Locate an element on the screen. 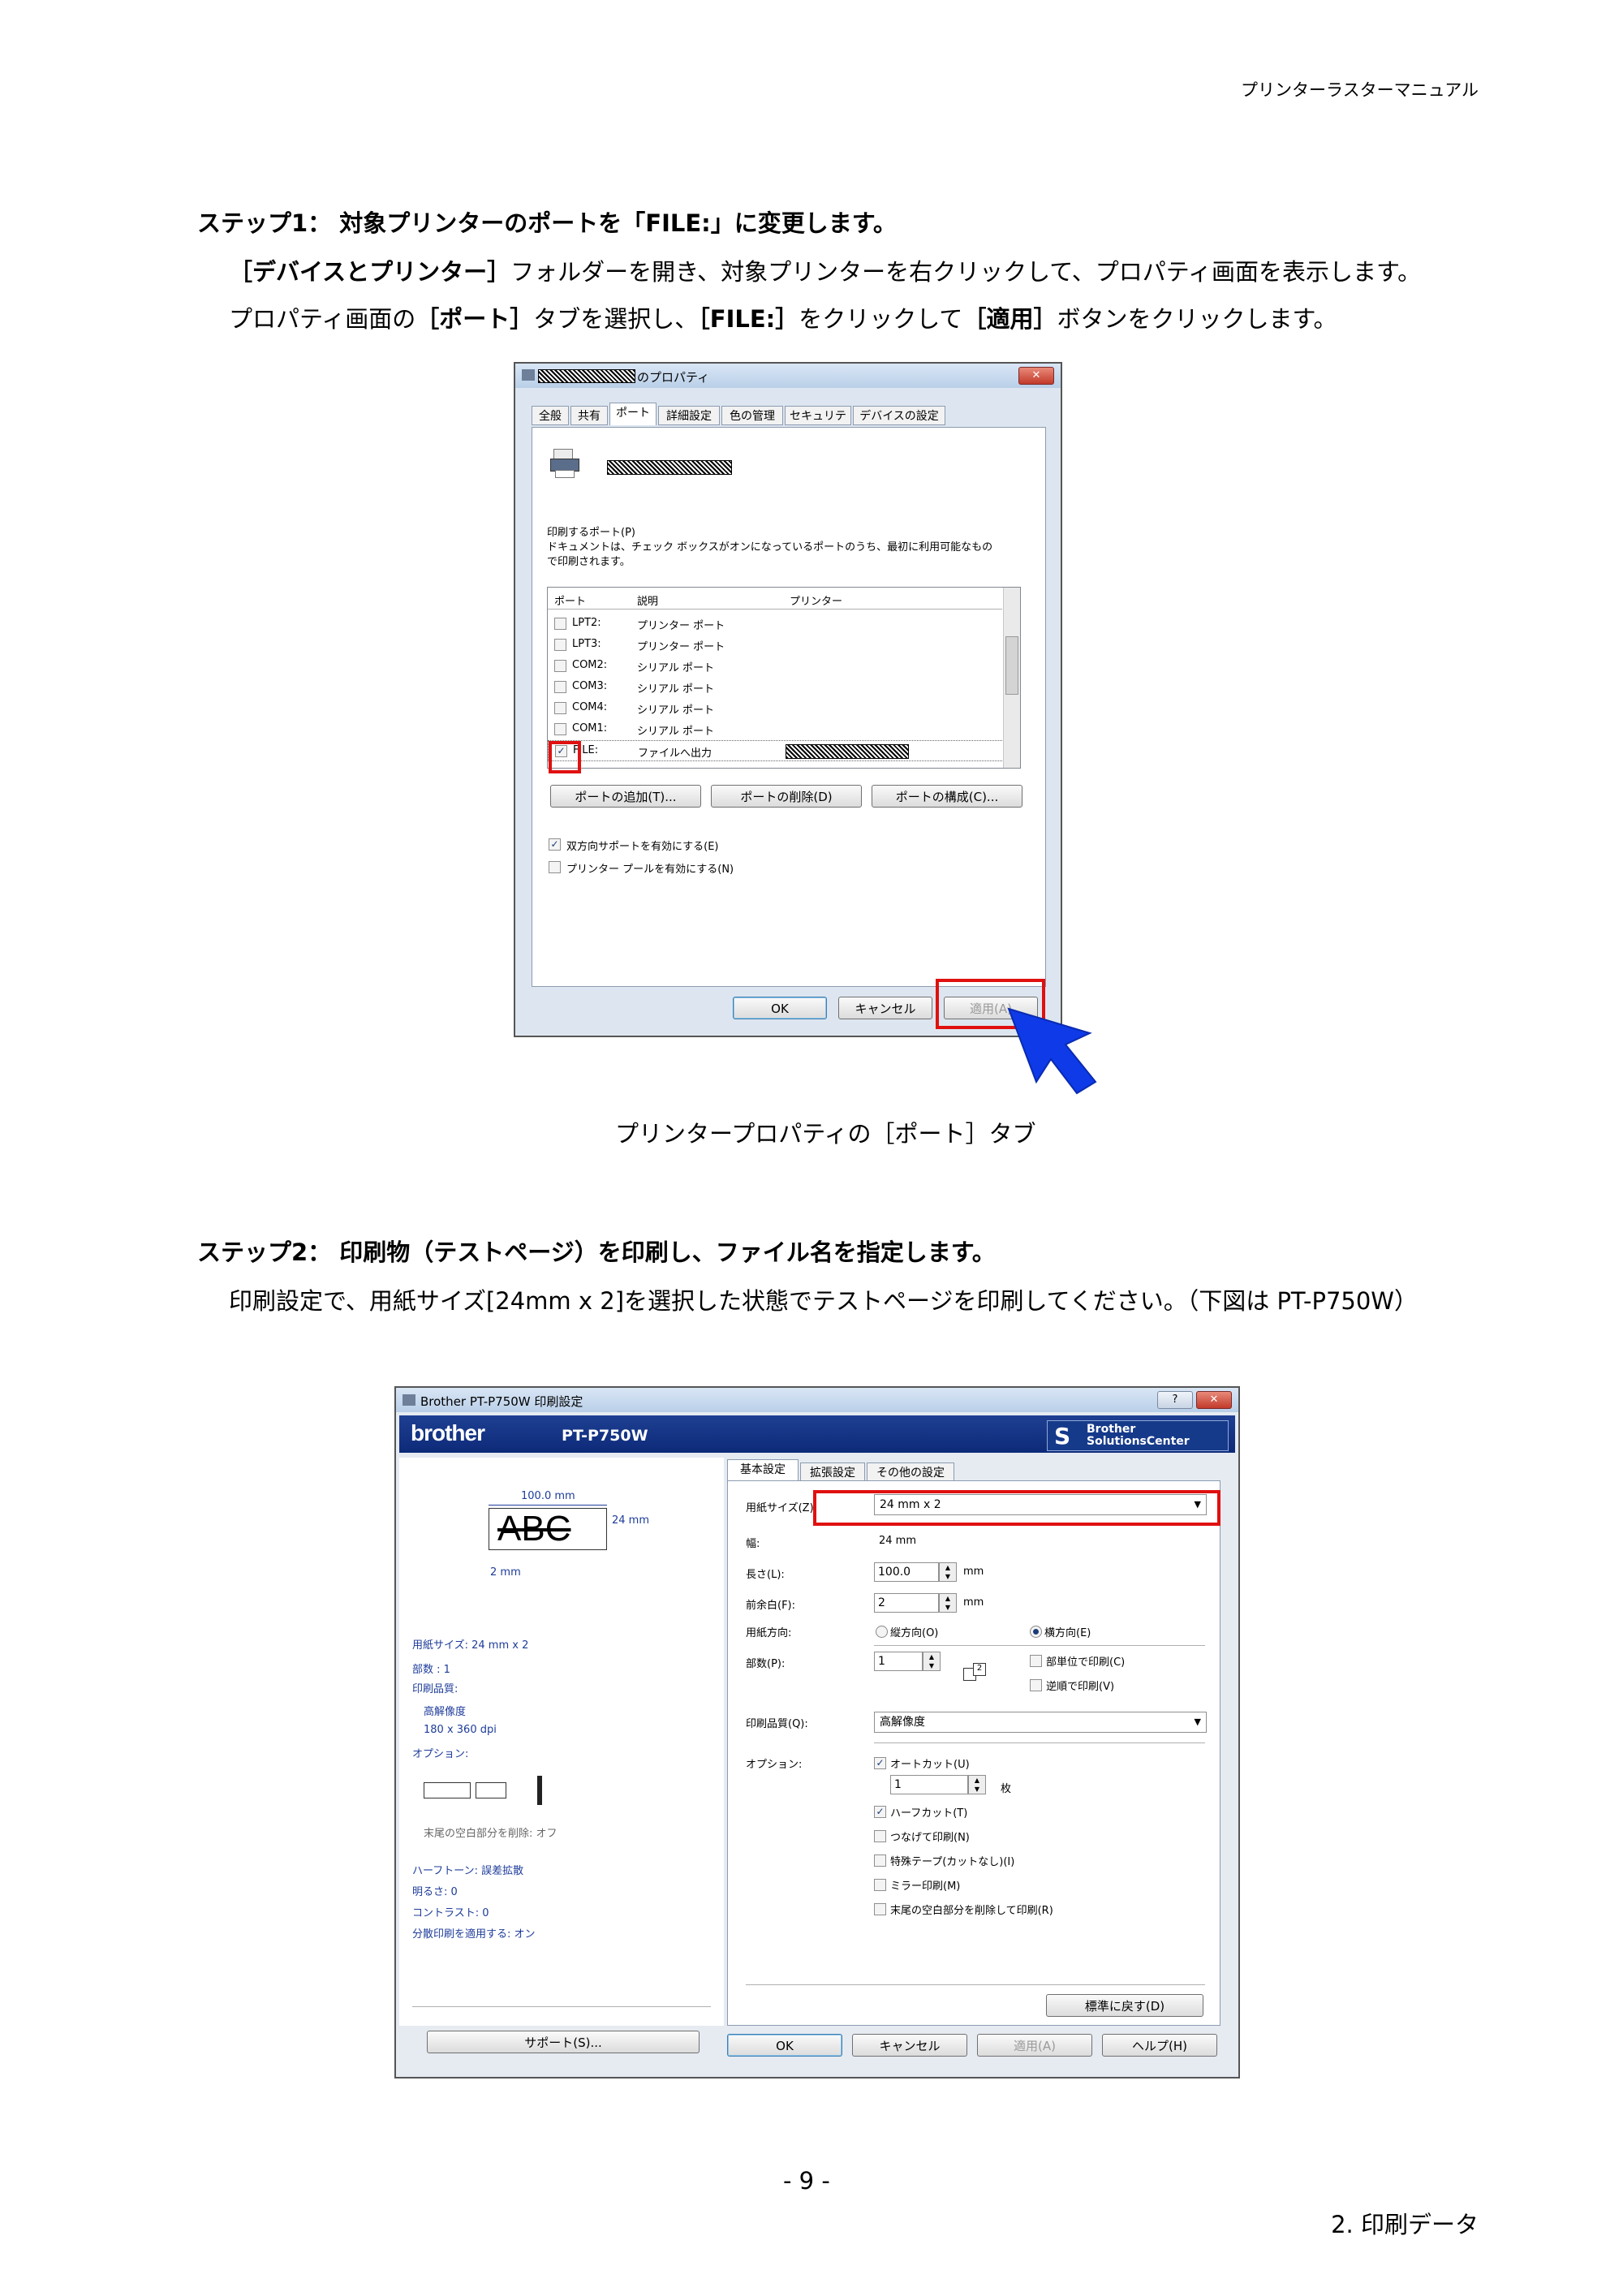 The width and height of the screenshot is (1623, 2296). chain-checkbox is located at coordinates (880, 1836).